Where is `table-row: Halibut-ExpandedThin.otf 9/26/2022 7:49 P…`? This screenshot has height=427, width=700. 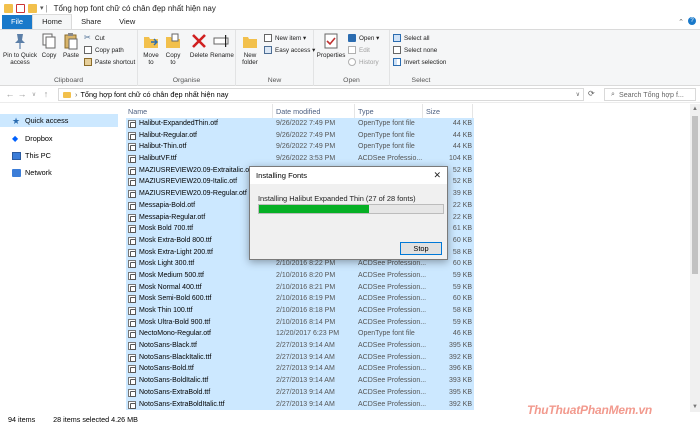 table-row: Halibut-ExpandedThin.otf 9/26/2022 7:49 P… is located at coordinates (300, 124).